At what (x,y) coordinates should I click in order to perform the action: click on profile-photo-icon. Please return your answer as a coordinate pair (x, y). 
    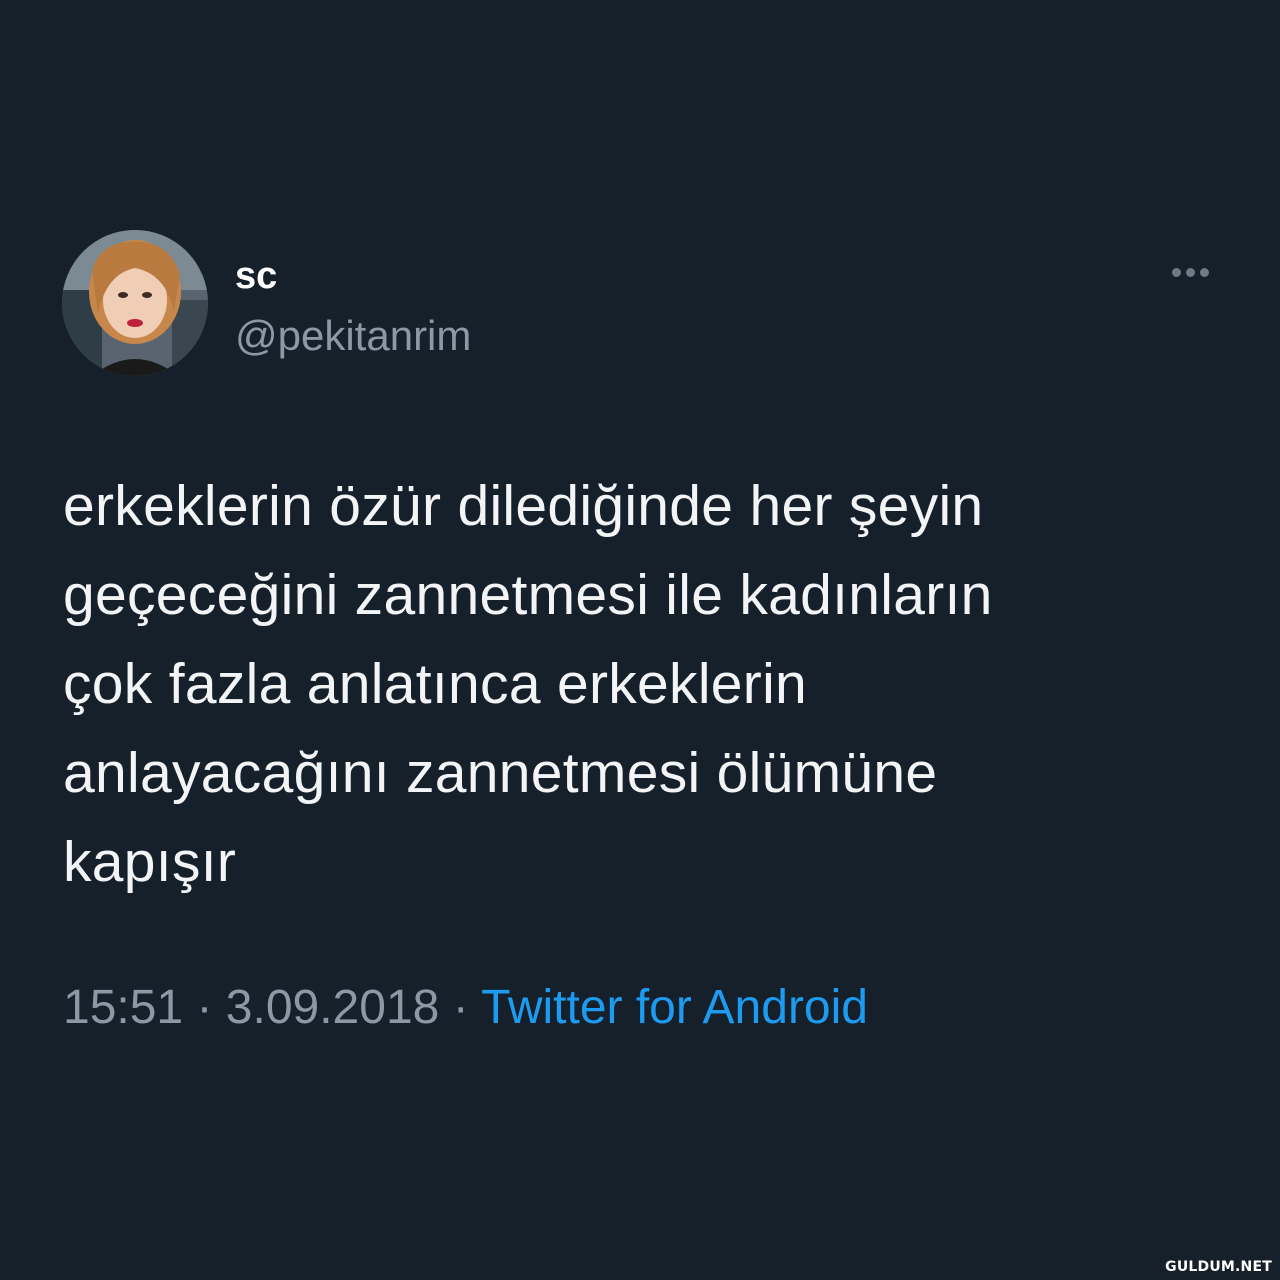
    Looking at the image, I should click on (135, 303).